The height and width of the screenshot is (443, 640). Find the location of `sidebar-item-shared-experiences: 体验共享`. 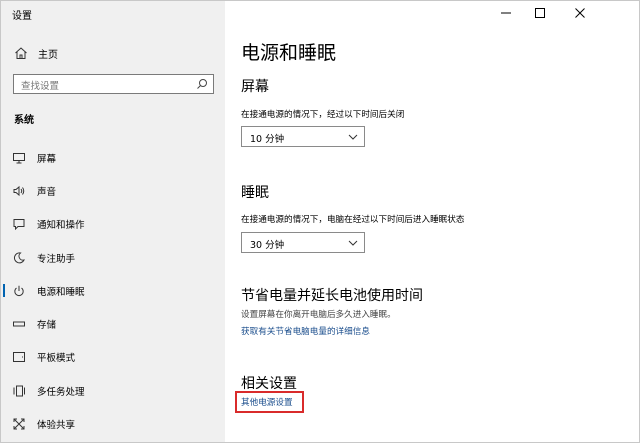

sidebar-item-shared-experiences: 体验共享 is located at coordinates (113, 423).